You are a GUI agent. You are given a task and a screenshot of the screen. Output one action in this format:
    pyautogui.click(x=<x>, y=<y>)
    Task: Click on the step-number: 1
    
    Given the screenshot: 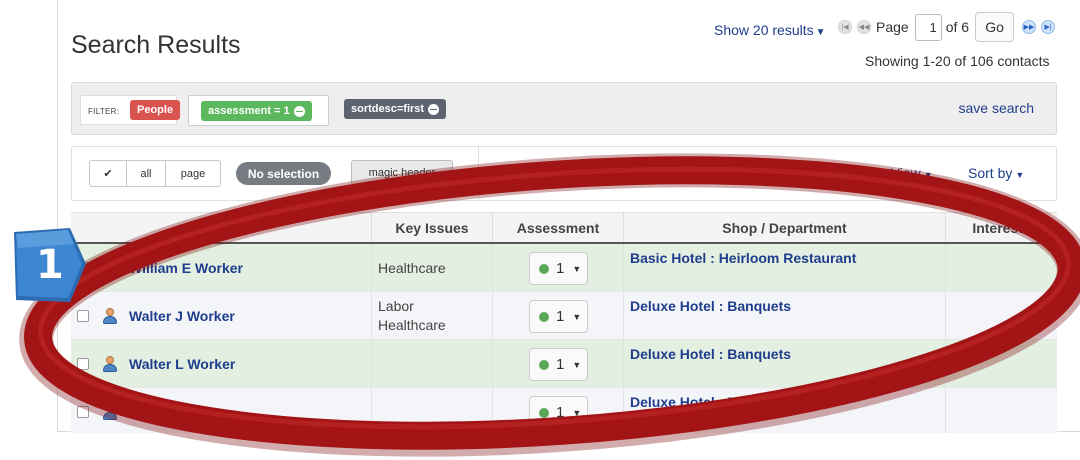 What is the action you would take?
    pyautogui.click(x=50, y=265)
    